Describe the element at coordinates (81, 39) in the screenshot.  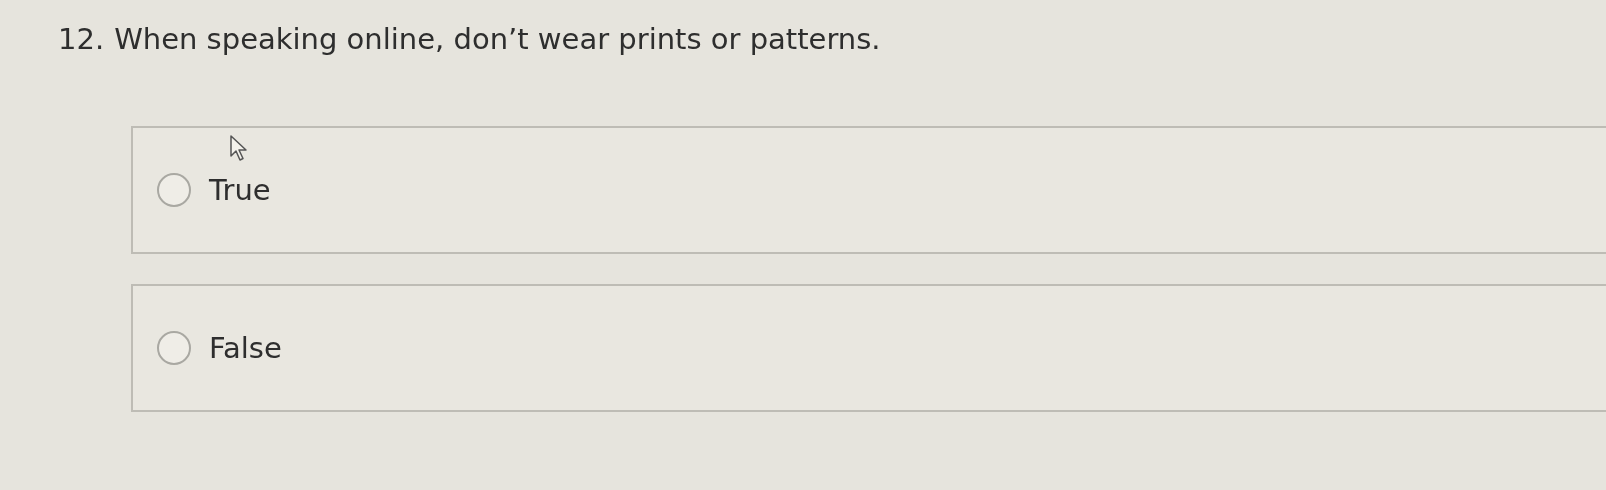
I see `question-number: 12.` at that location.